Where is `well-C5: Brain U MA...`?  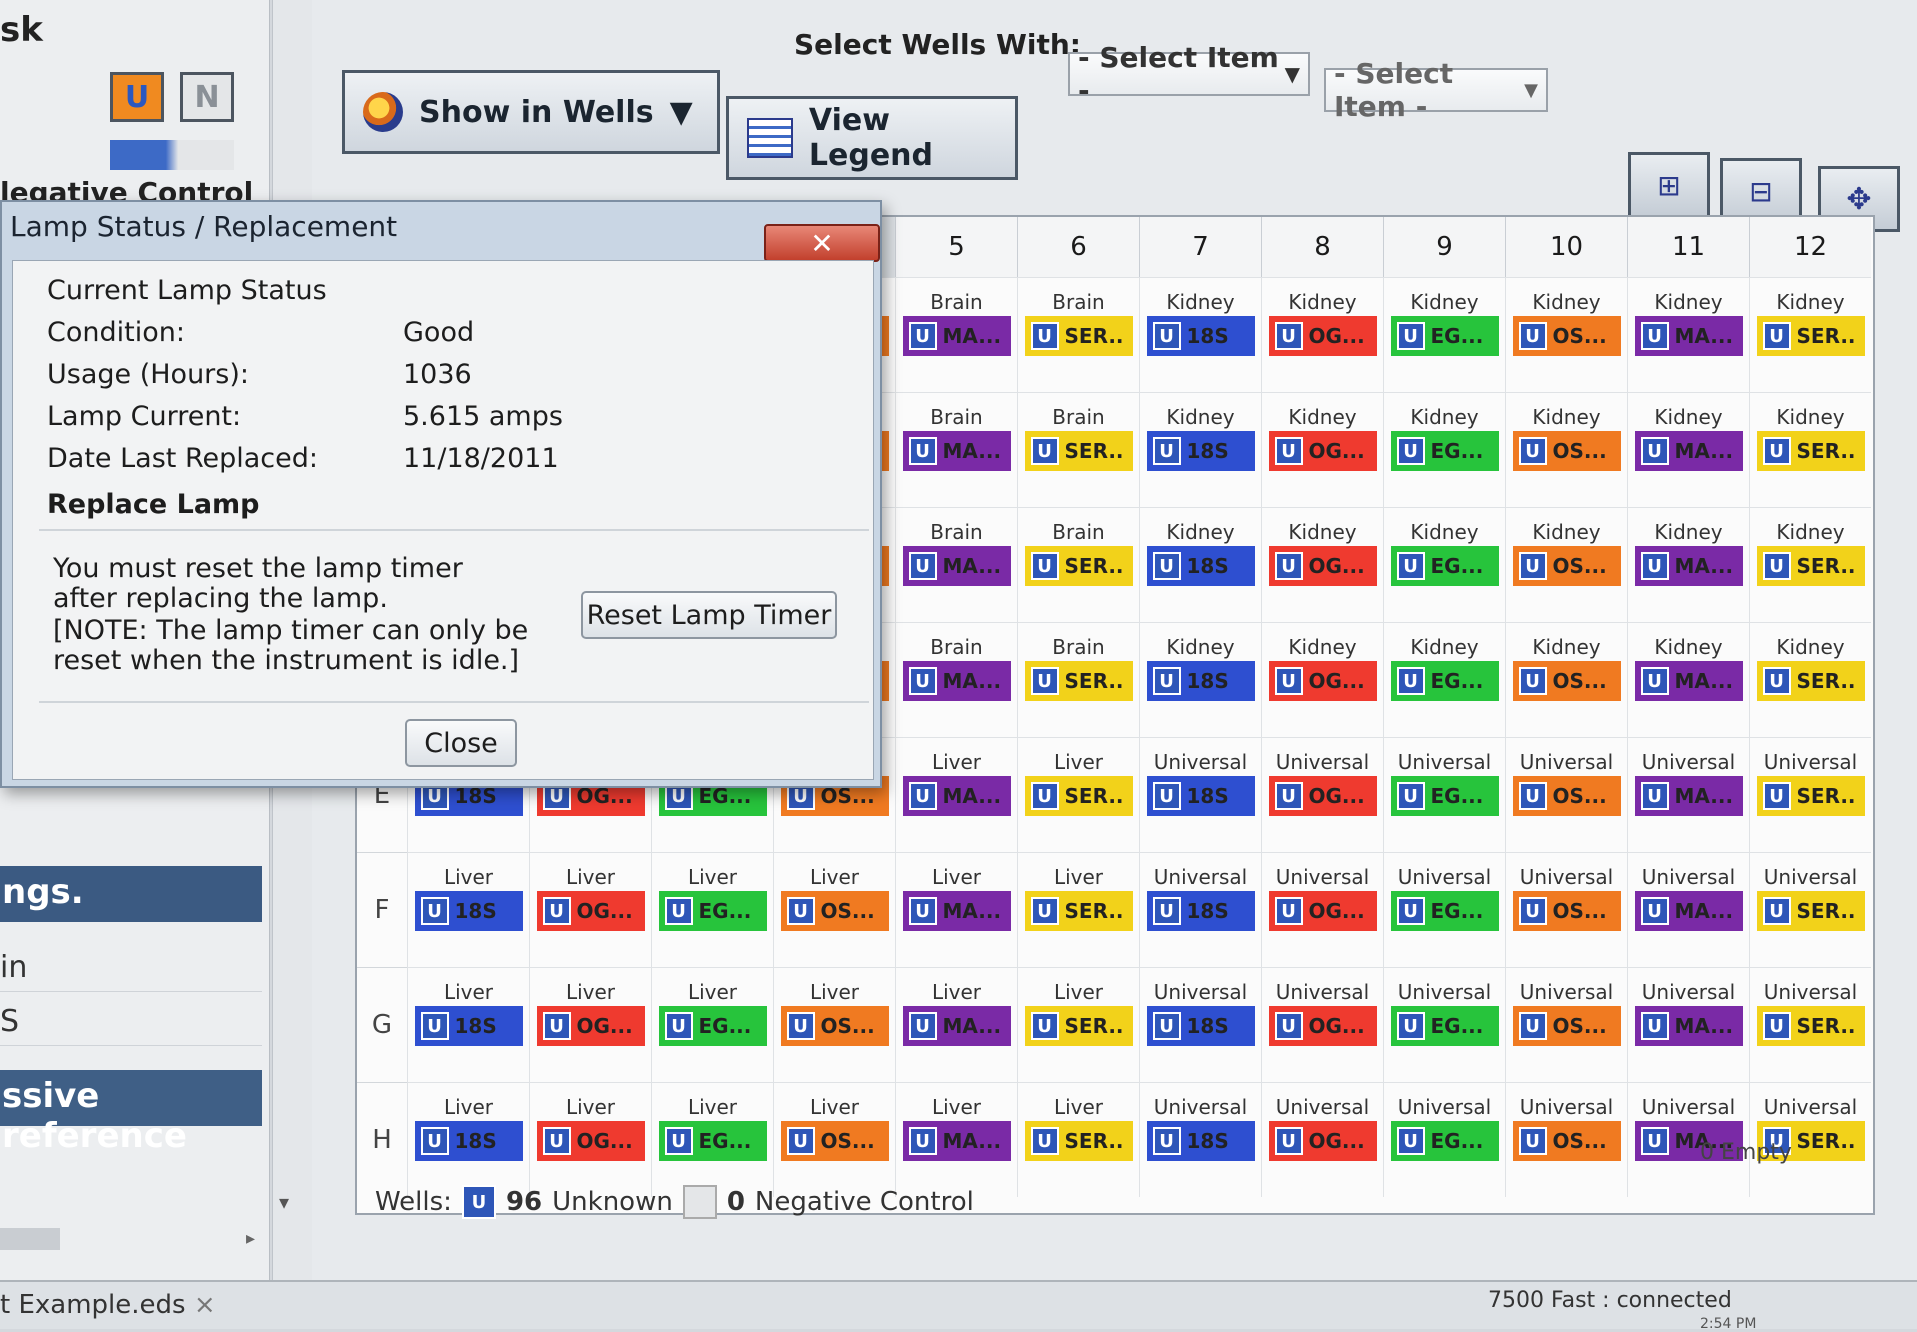 well-C5: Brain U MA... is located at coordinates (956, 564).